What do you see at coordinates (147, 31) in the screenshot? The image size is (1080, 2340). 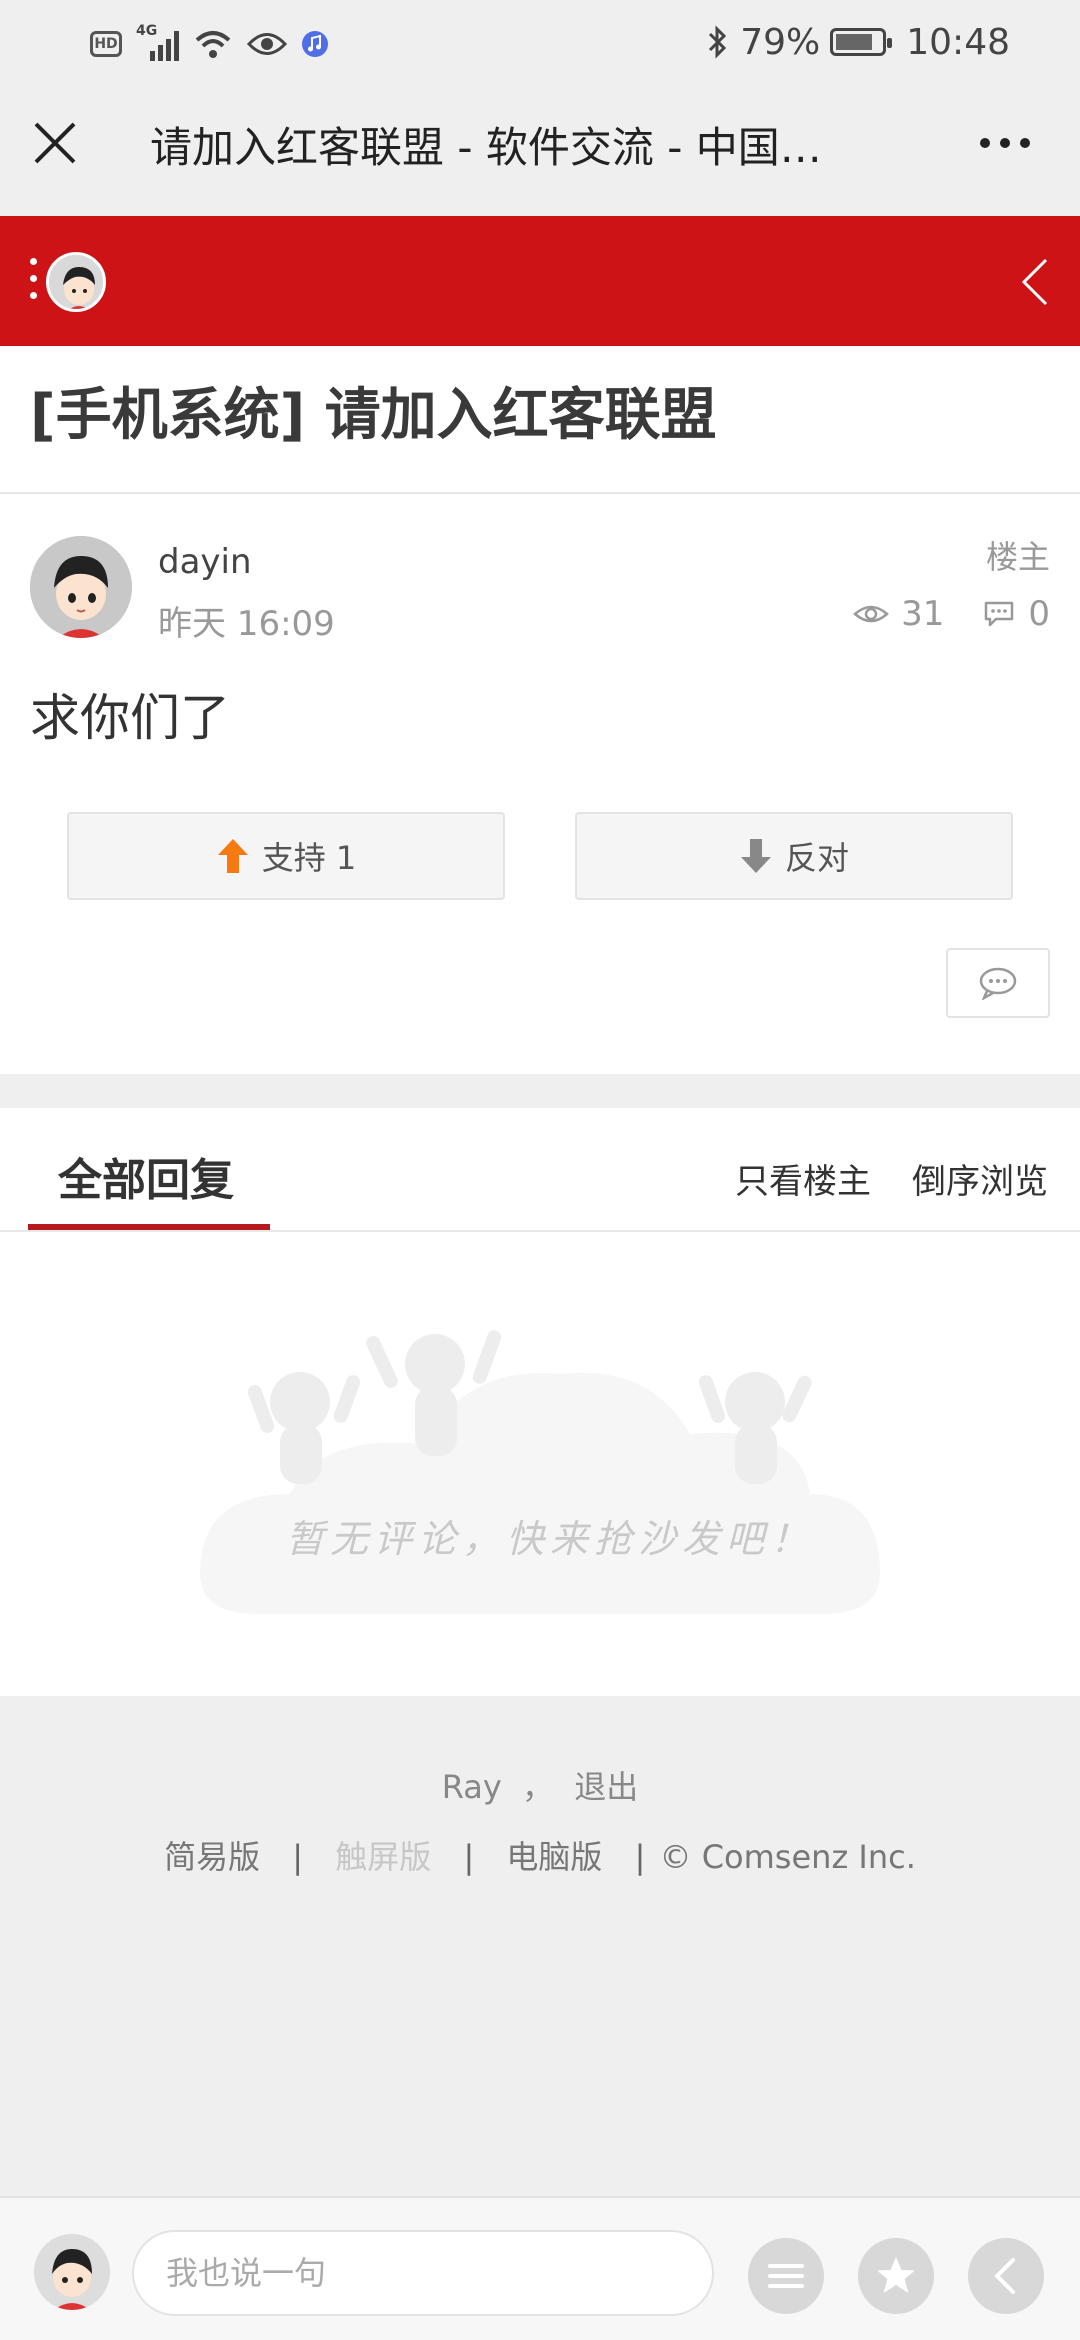 I see `network-type: 4G` at bounding box center [147, 31].